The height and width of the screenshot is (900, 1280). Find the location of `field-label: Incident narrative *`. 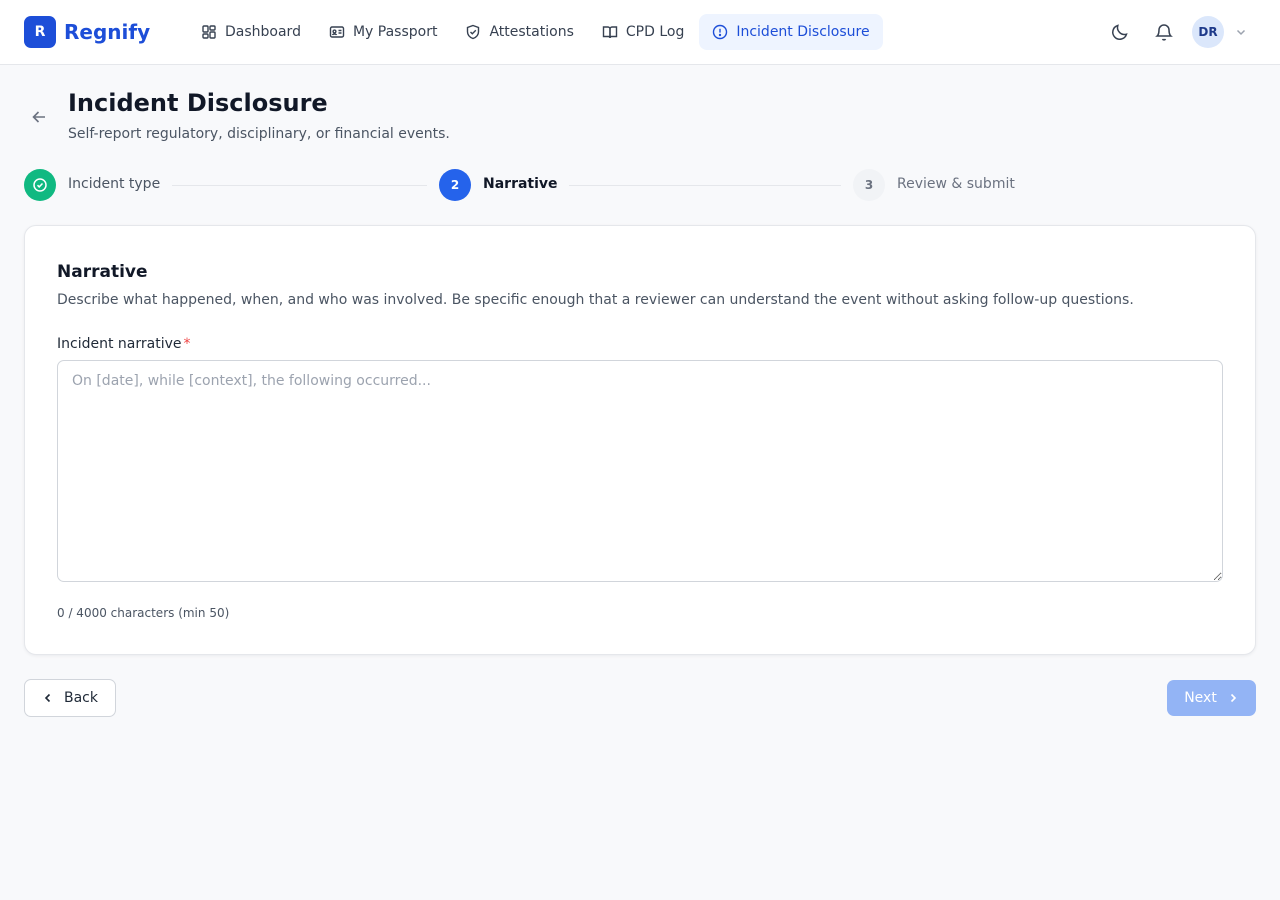

field-label: Incident narrative * is located at coordinates (123, 344).